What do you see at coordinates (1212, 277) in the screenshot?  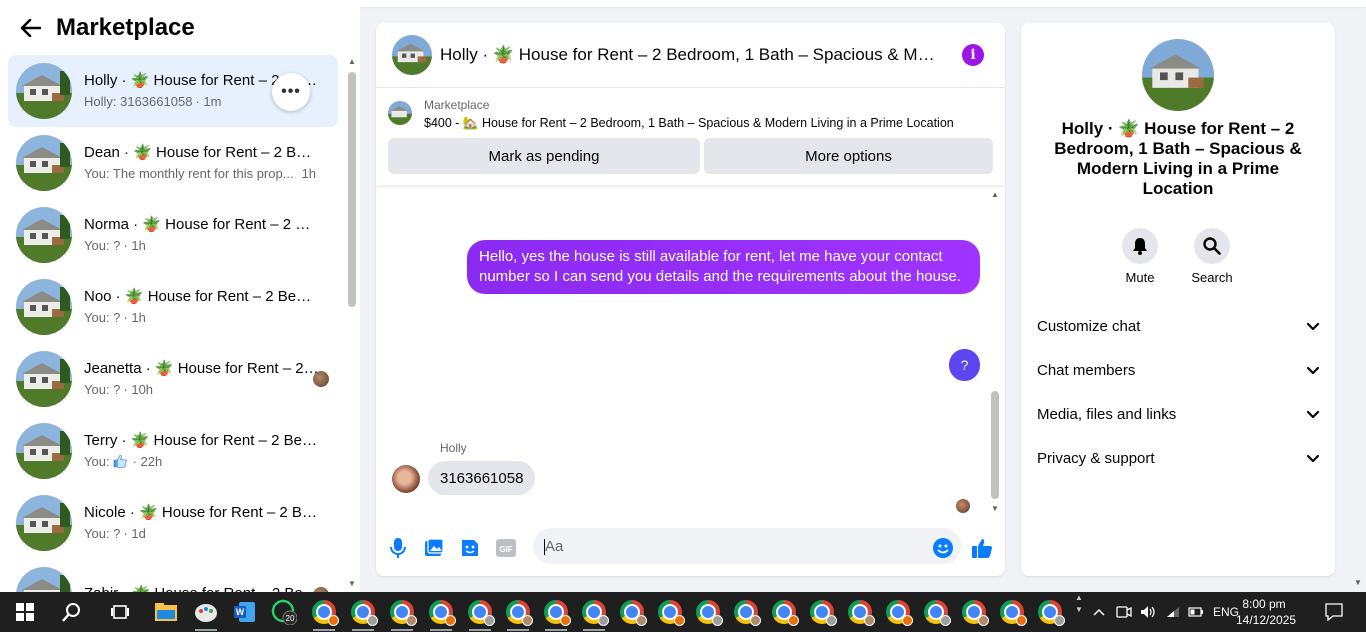 I see `search-label: Search` at bounding box center [1212, 277].